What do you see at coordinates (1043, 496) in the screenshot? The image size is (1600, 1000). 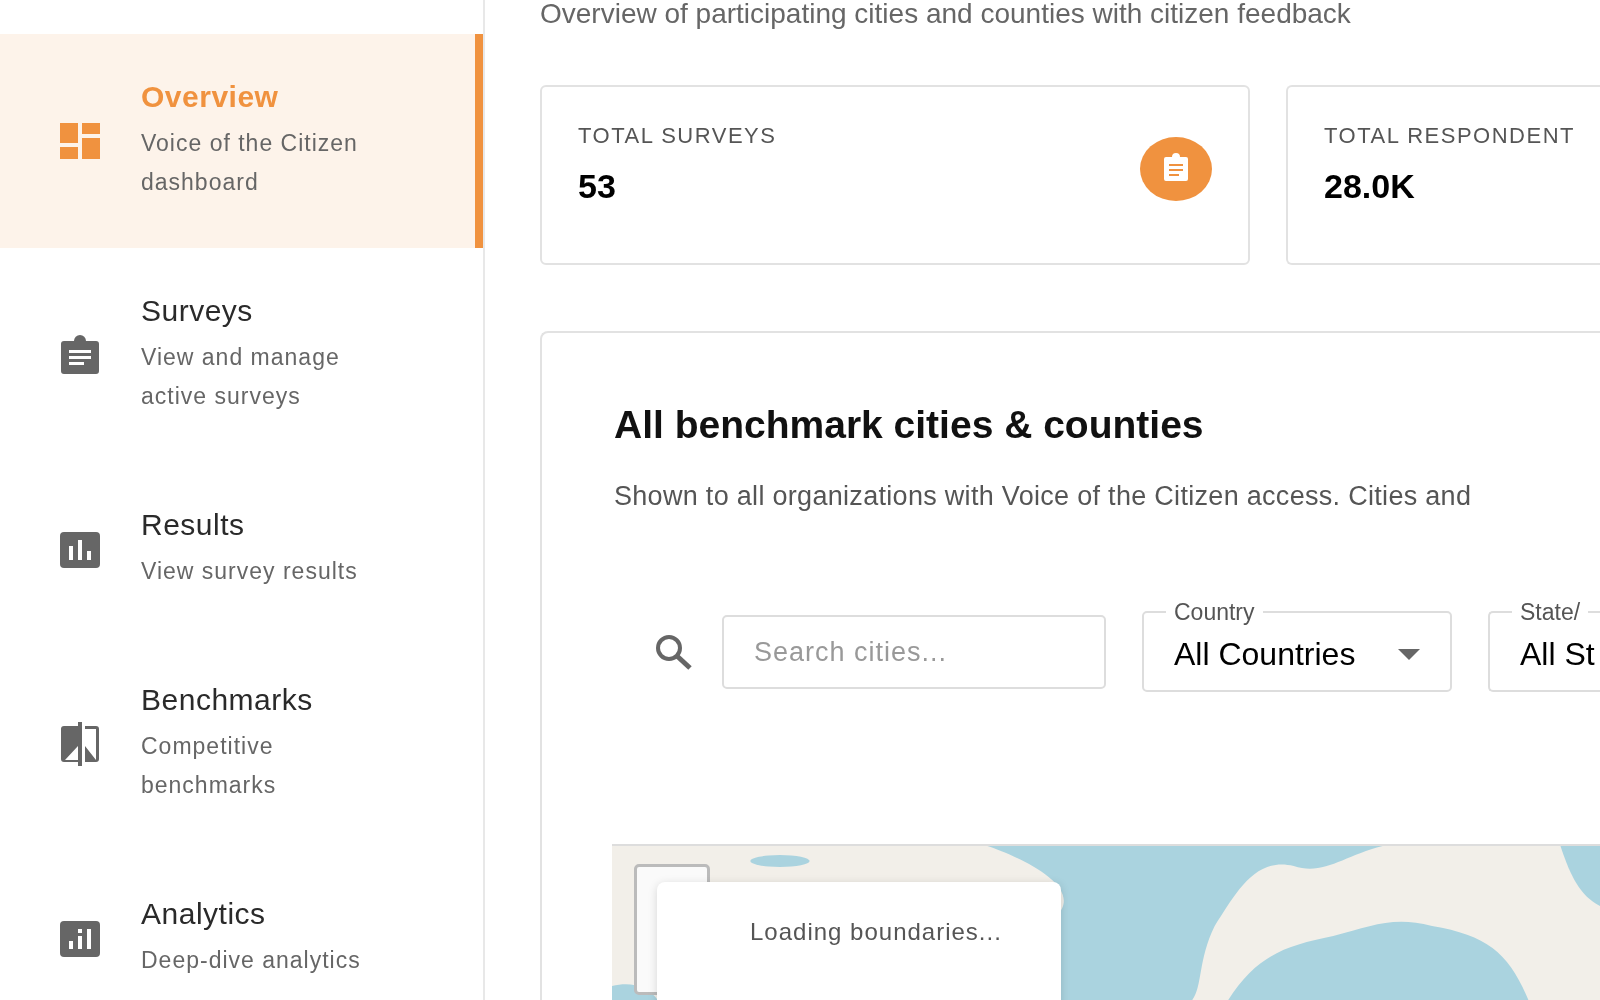 I see `section-description: Shown to all organizations with Voice of the Citizen access. Cities and` at bounding box center [1043, 496].